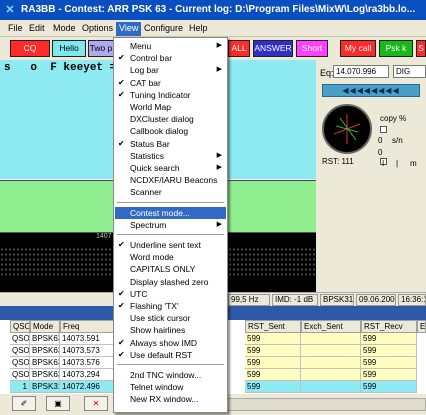 The height and width of the screenshot is (415, 426). What do you see at coordinates (413, 163) in the screenshot?
I see `scale-mark-m: m` at bounding box center [413, 163].